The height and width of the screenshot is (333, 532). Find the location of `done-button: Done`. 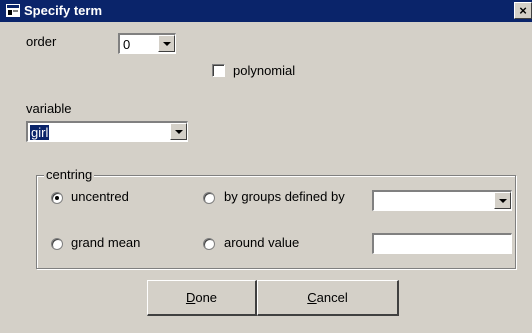

done-button: Done is located at coordinates (202, 298).